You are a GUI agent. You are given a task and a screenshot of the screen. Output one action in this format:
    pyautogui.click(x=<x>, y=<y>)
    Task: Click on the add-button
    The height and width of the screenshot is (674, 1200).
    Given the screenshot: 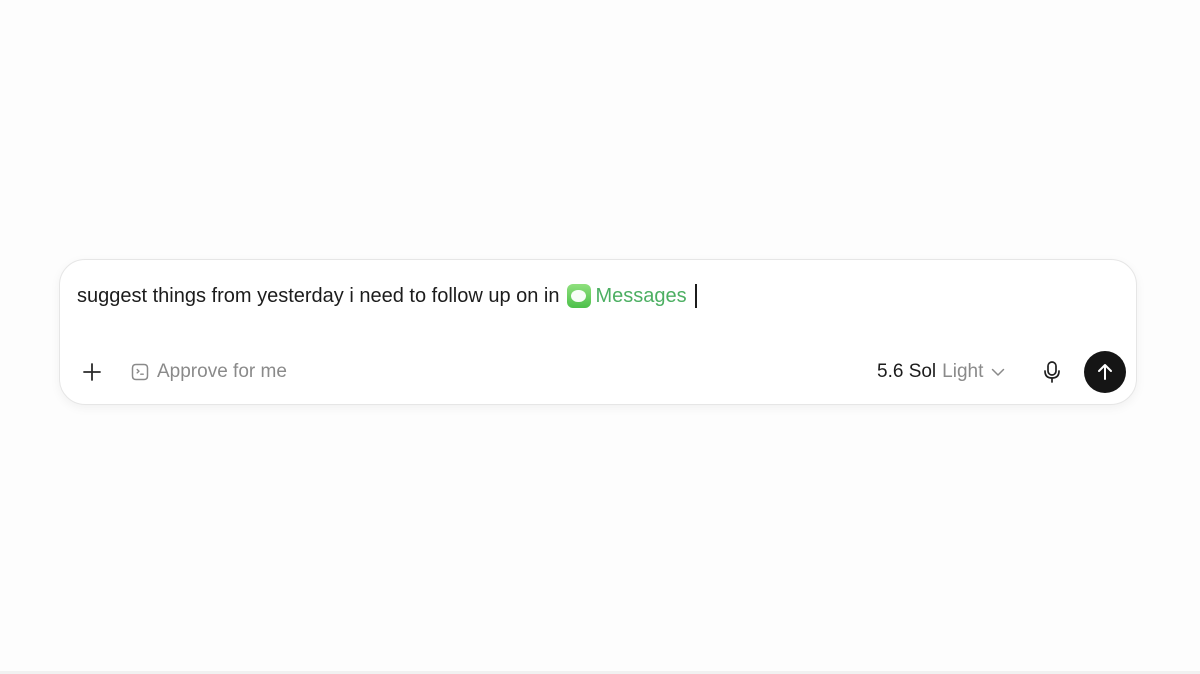 What is the action you would take?
    pyautogui.click(x=92, y=372)
    